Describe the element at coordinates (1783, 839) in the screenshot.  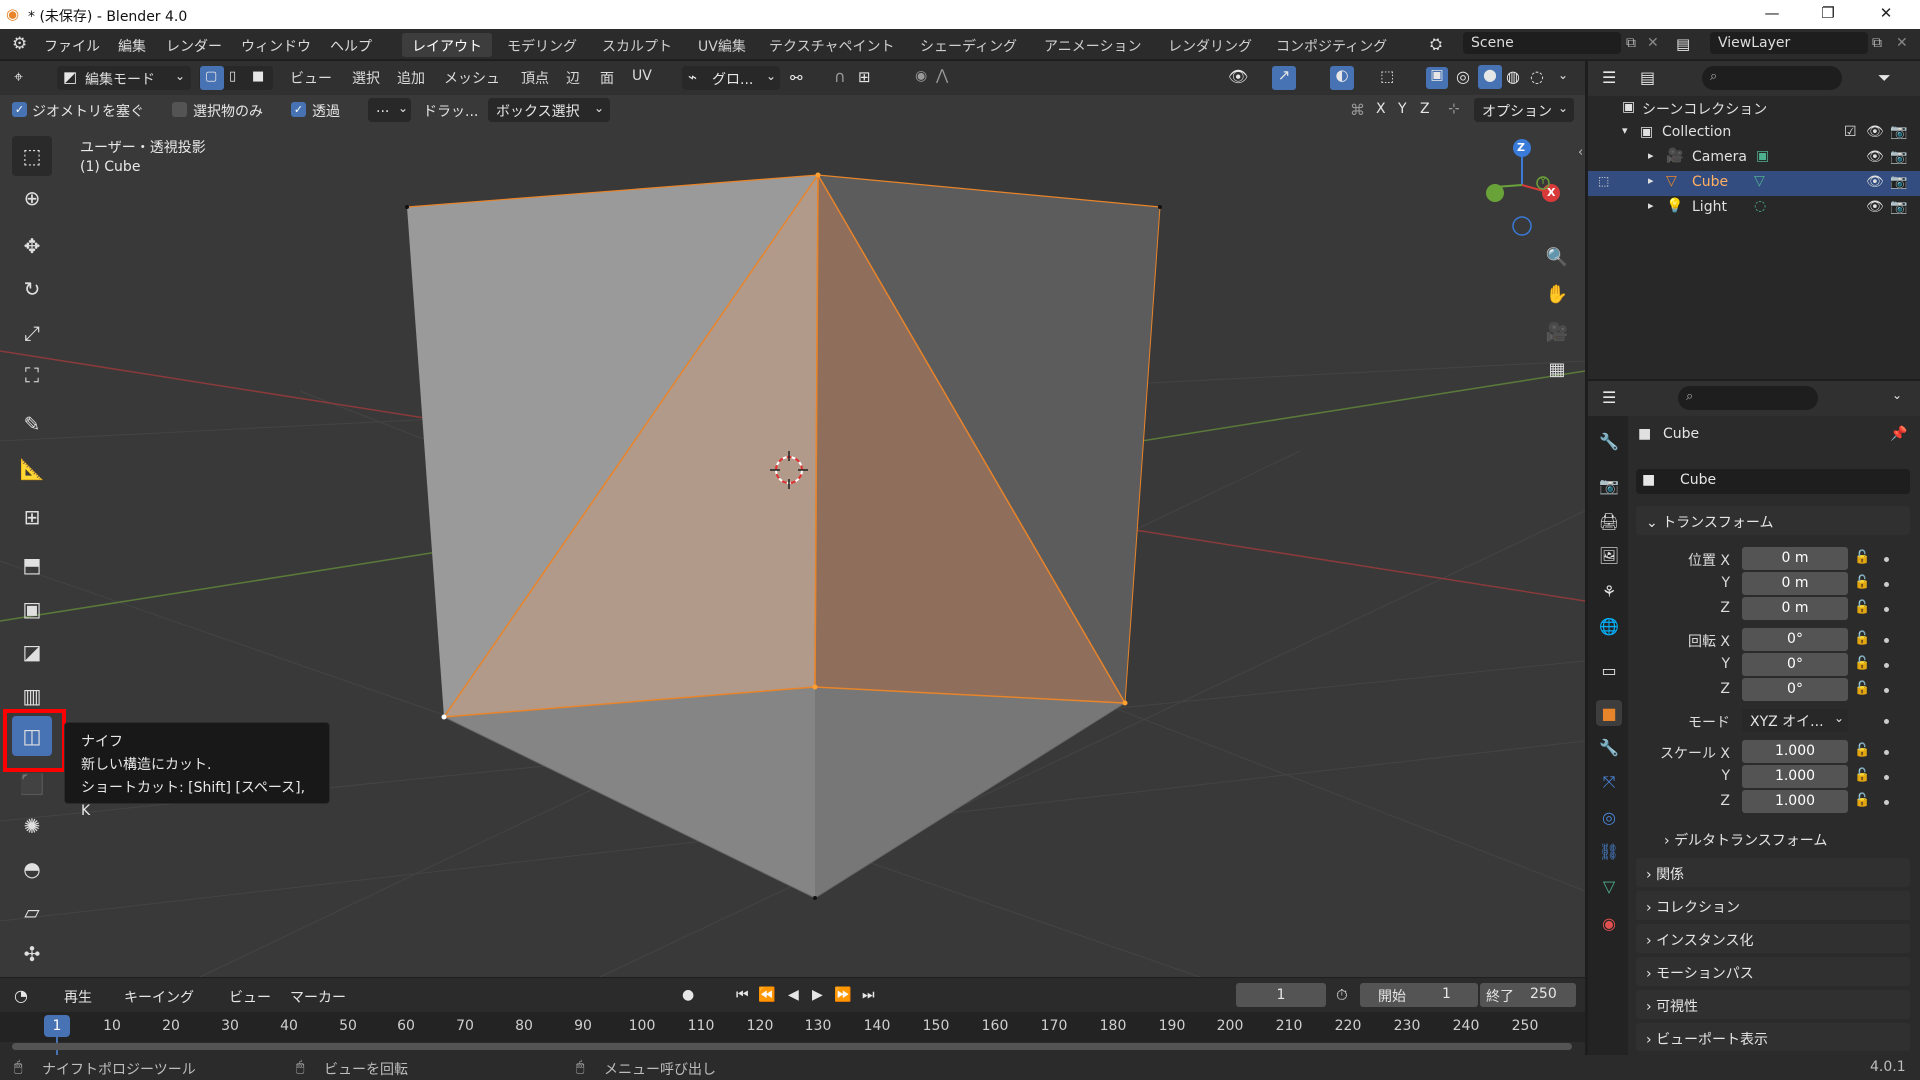
I see `delta-transform-subpanel: › デルタトランスフォーム` at that location.